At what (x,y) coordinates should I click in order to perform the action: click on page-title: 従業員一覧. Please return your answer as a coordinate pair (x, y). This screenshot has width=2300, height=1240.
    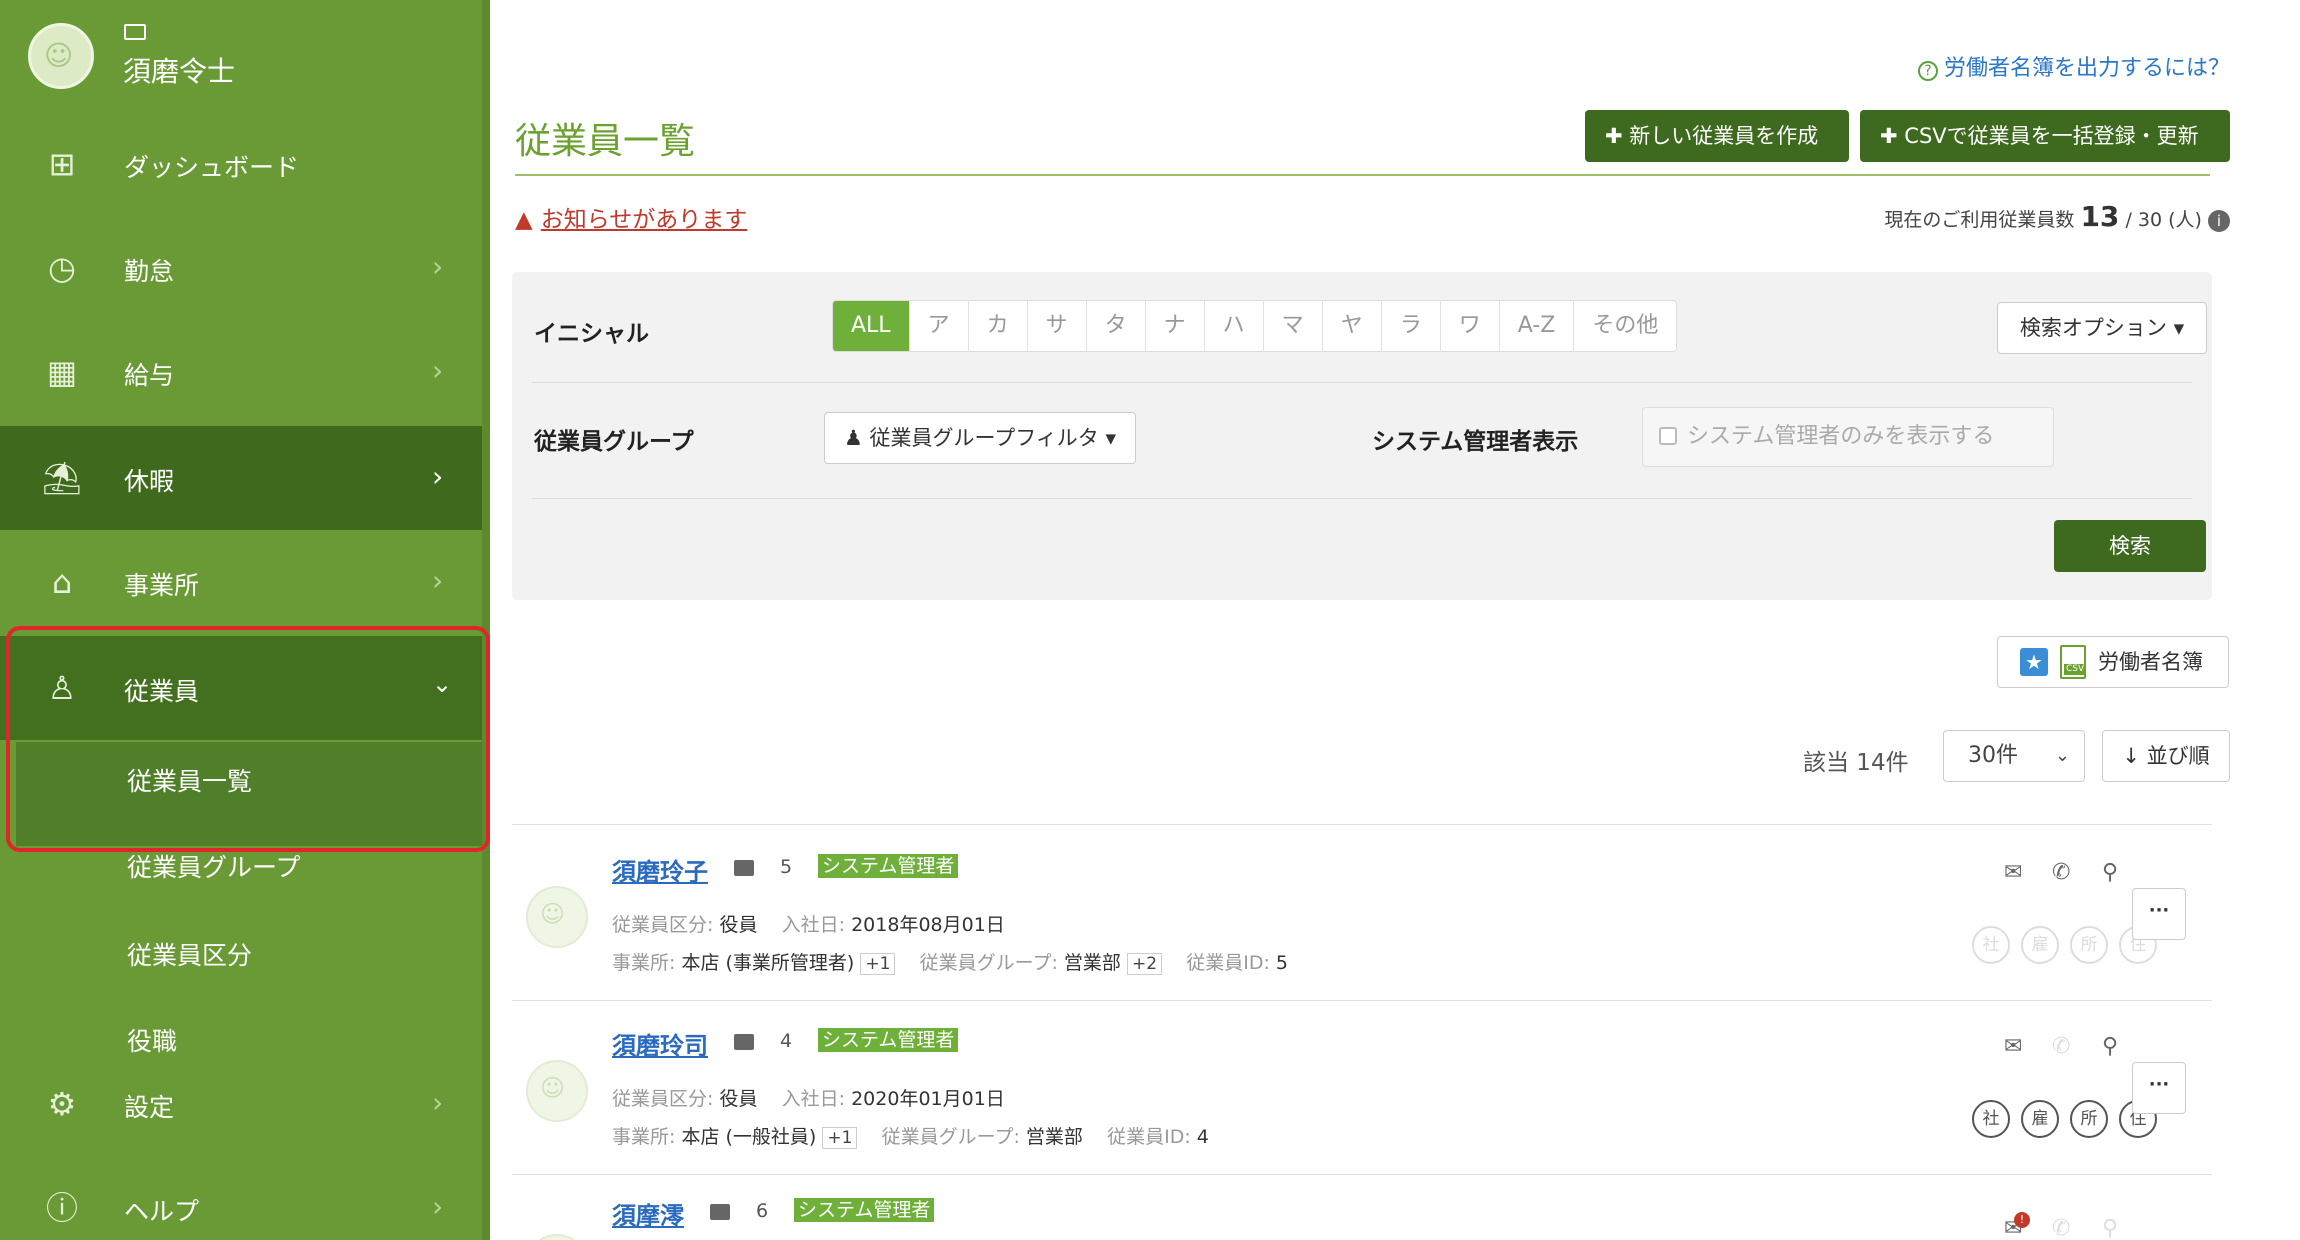
    Looking at the image, I should click on (605, 141).